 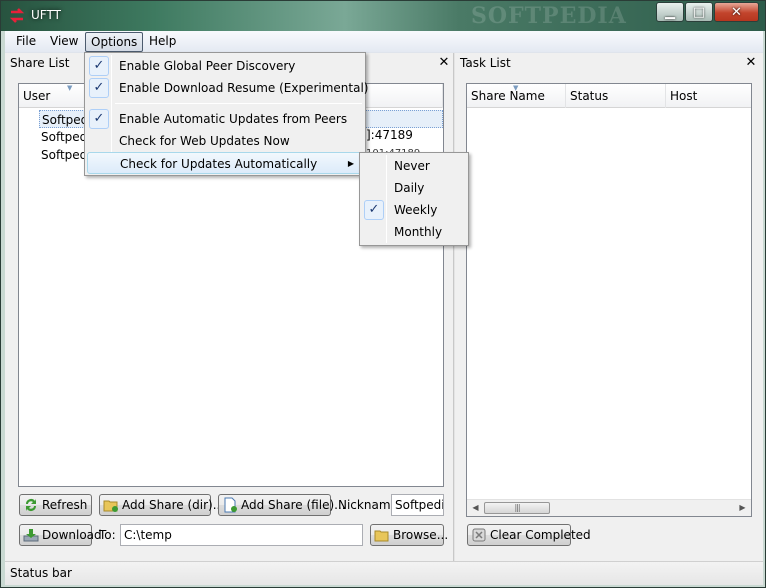 I want to click on submenu-item-daily: Daily, so click(x=414, y=188).